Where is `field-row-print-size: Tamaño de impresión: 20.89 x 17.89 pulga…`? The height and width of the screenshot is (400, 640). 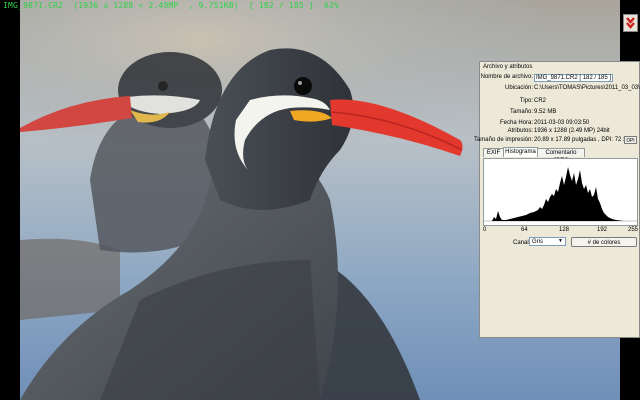
field-row-print-size: Tamaño de impresión: 20.89 x 17.89 pulga… is located at coordinates (557, 141).